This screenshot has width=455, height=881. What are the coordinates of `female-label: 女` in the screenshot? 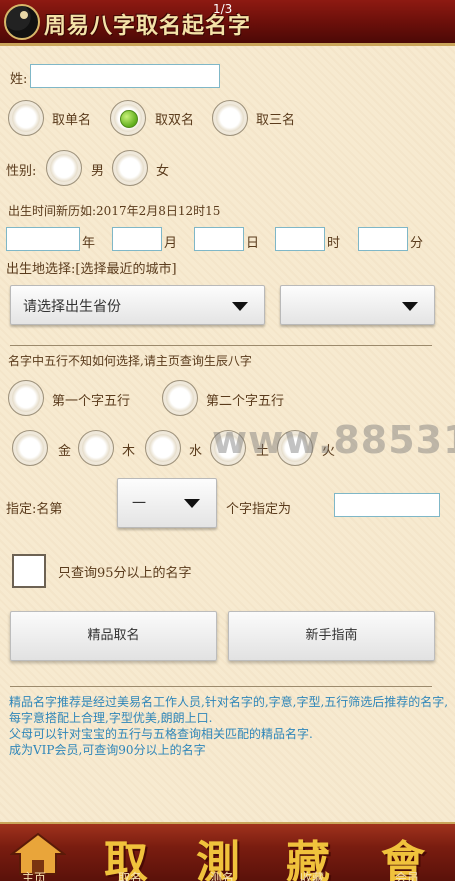 It's located at (163, 171).